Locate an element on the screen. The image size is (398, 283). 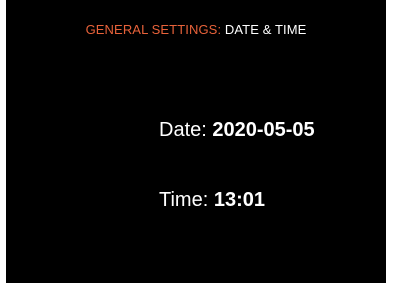
time-setting-row: Time: 13:01 is located at coordinates (212, 200).